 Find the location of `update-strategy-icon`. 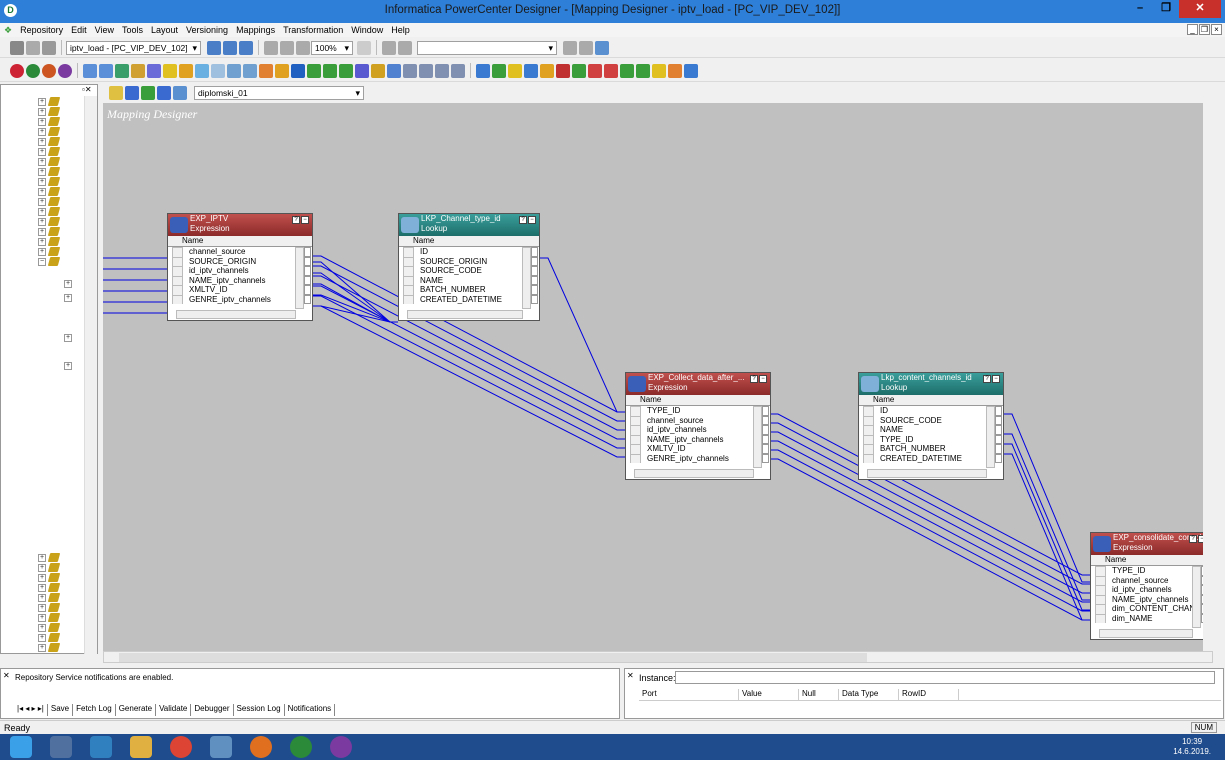

update-strategy-icon is located at coordinates (298, 70).